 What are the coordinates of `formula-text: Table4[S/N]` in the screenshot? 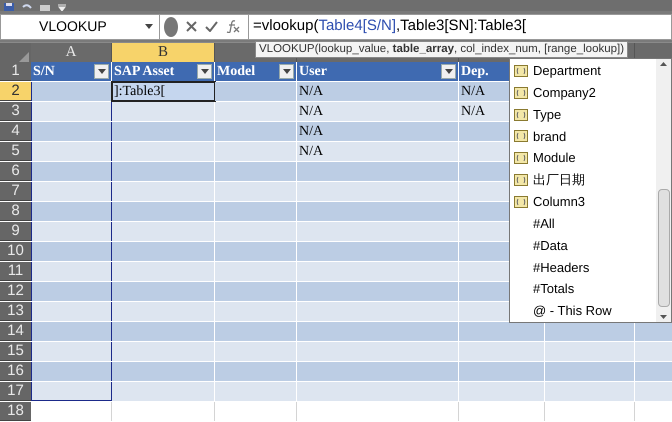 It's located at (357, 26).